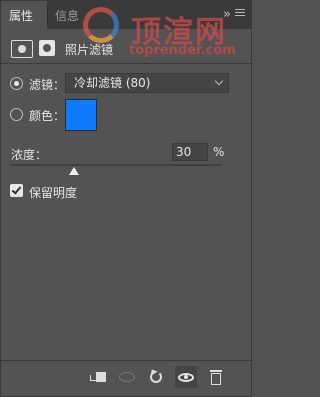  I want to click on reset-icon, so click(157, 377).